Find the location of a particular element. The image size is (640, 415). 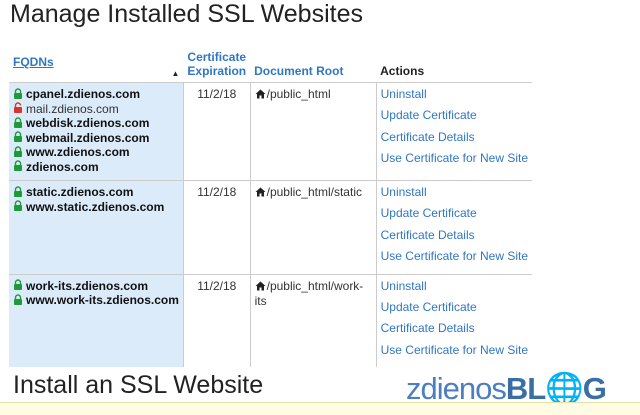

fqdn-text: webmail.zdienos.com is located at coordinates (88, 137).